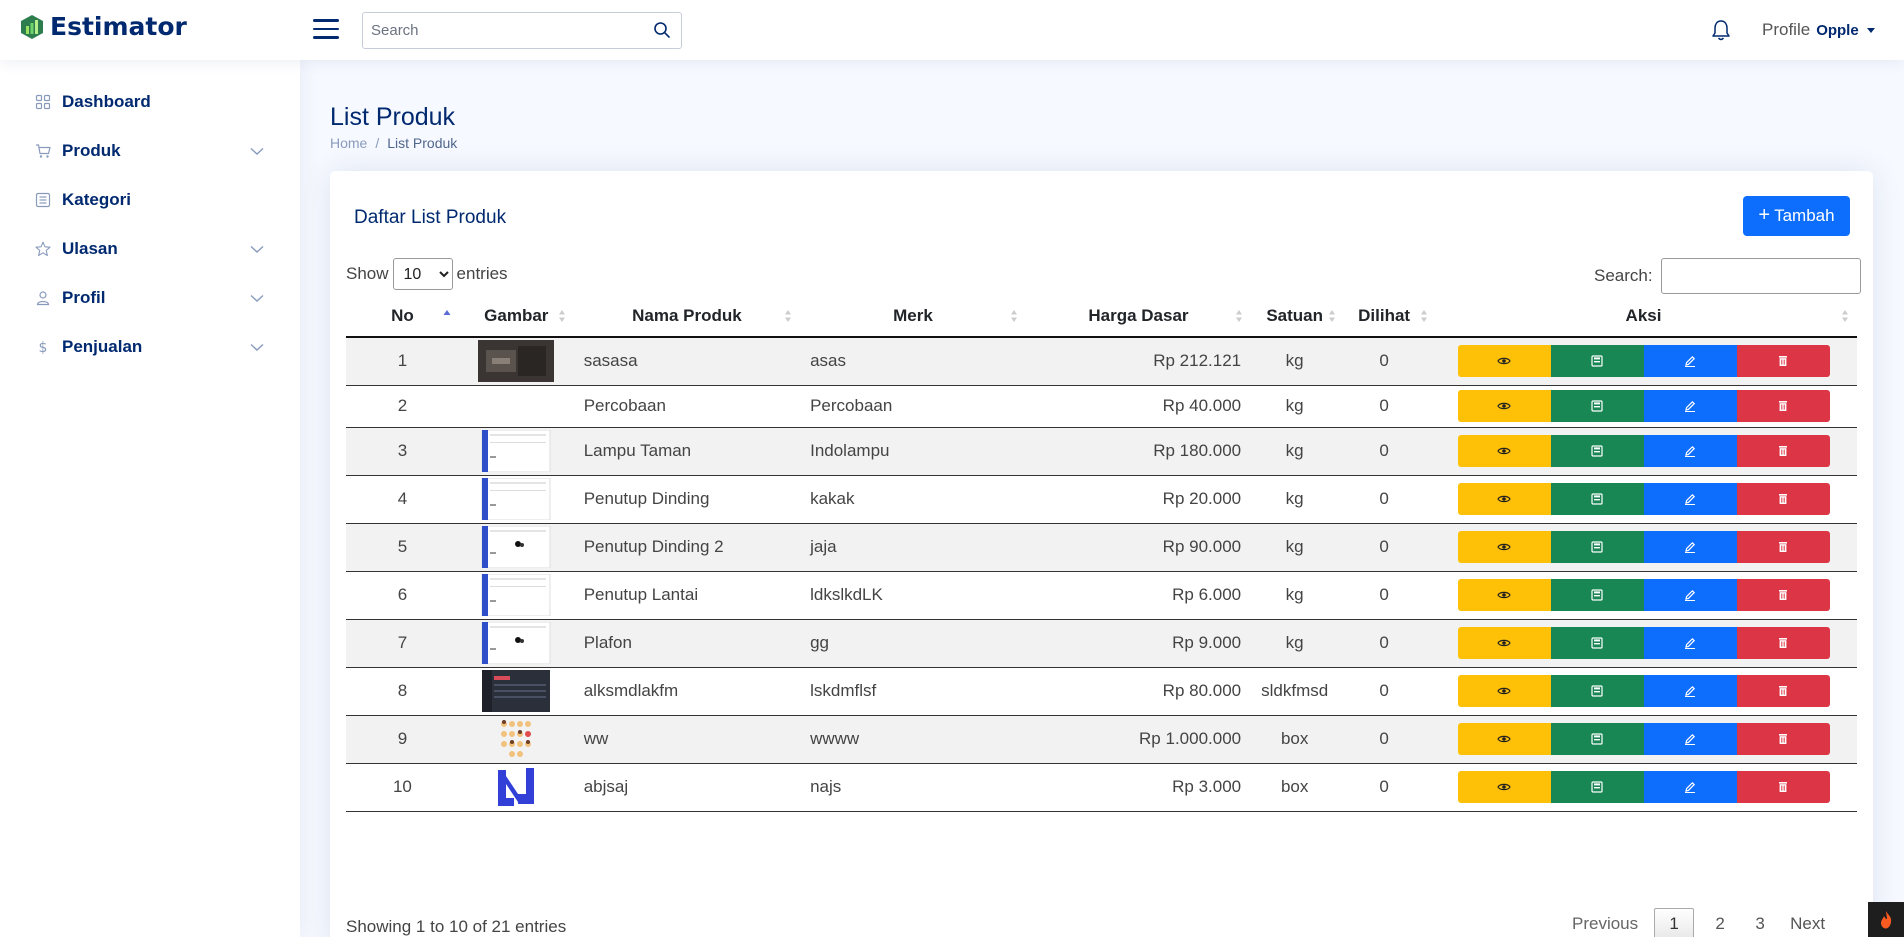 The width and height of the screenshot is (1904, 937). What do you see at coordinates (662, 30) in the screenshot?
I see `search-icon` at bounding box center [662, 30].